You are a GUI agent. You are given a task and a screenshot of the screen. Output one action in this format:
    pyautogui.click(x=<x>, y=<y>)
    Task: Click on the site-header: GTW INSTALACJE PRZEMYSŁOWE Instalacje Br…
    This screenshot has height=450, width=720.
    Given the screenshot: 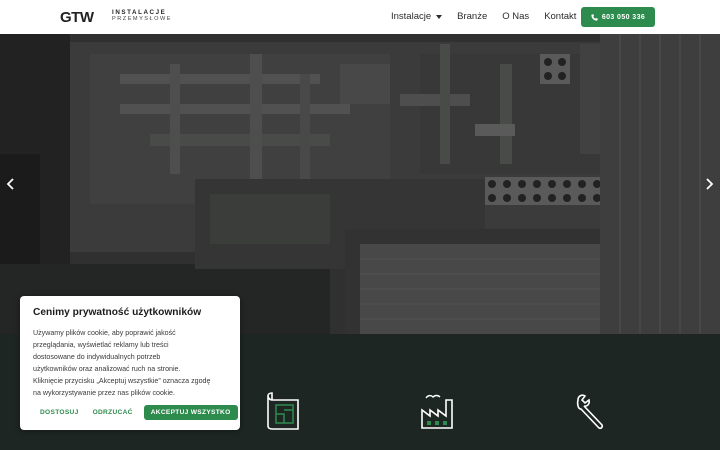 What is the action you would take?
    pyautogui.click(x=360, y=17)
    